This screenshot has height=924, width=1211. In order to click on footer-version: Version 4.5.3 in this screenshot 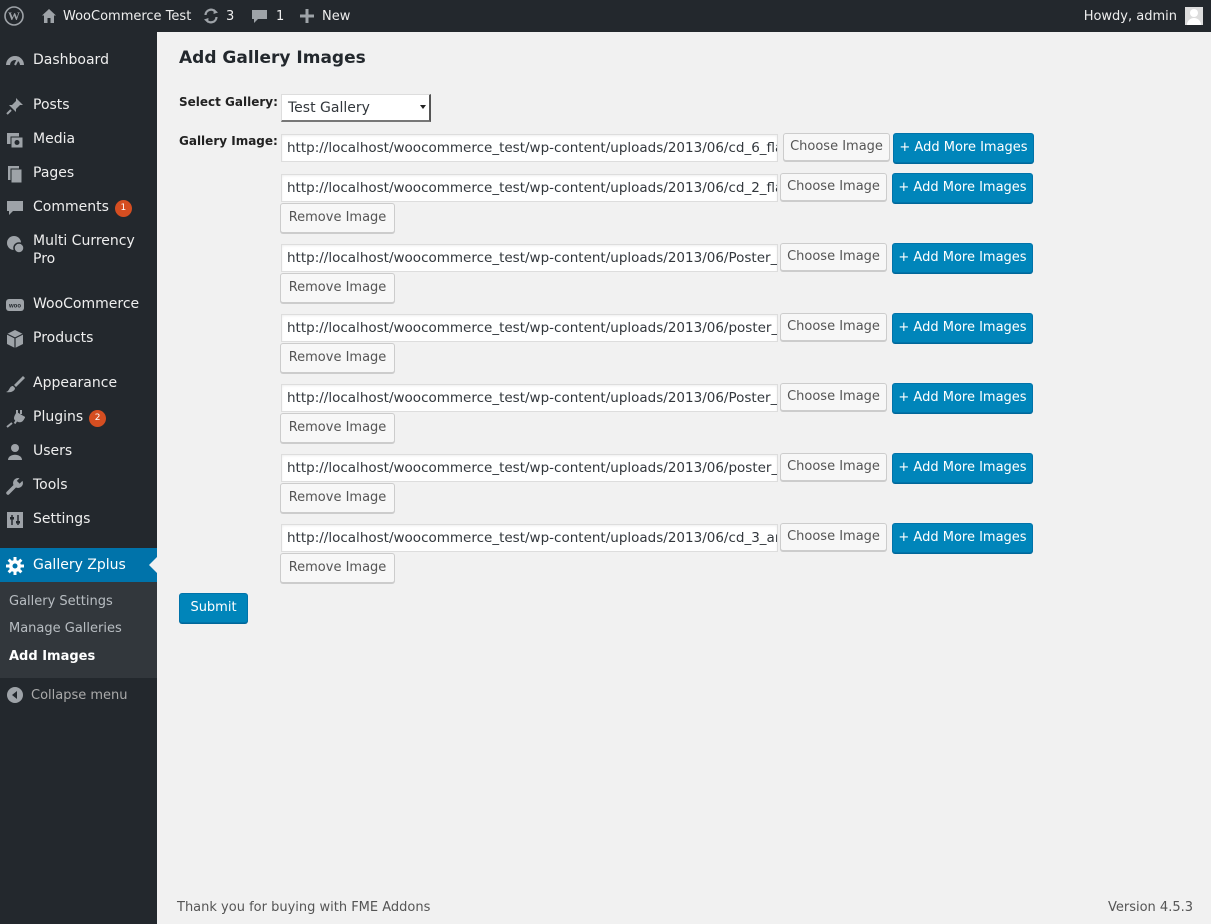, I will do `click(1150, 907)`.